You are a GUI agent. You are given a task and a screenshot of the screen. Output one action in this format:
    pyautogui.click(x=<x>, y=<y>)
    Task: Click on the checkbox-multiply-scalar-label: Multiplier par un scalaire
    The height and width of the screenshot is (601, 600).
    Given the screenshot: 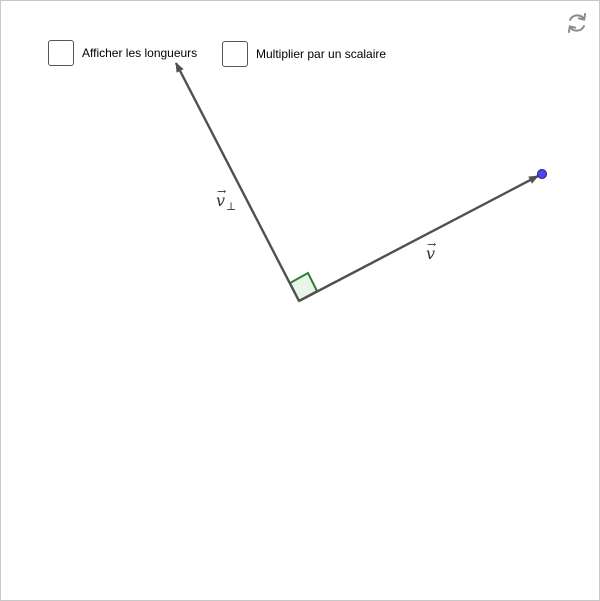 What is the action you would take?
    pyautogui.click(x=321, y=54)
    